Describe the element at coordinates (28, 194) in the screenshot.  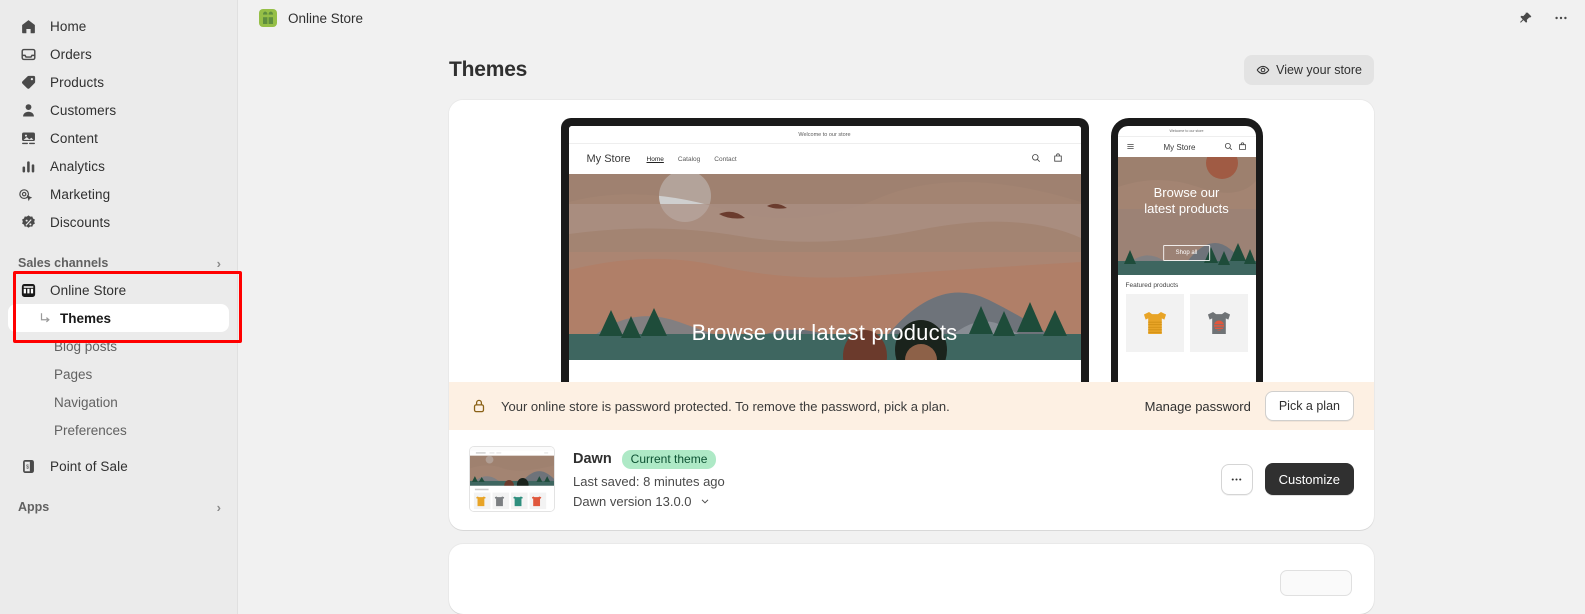
I see `marketing-target-icon` at that location.